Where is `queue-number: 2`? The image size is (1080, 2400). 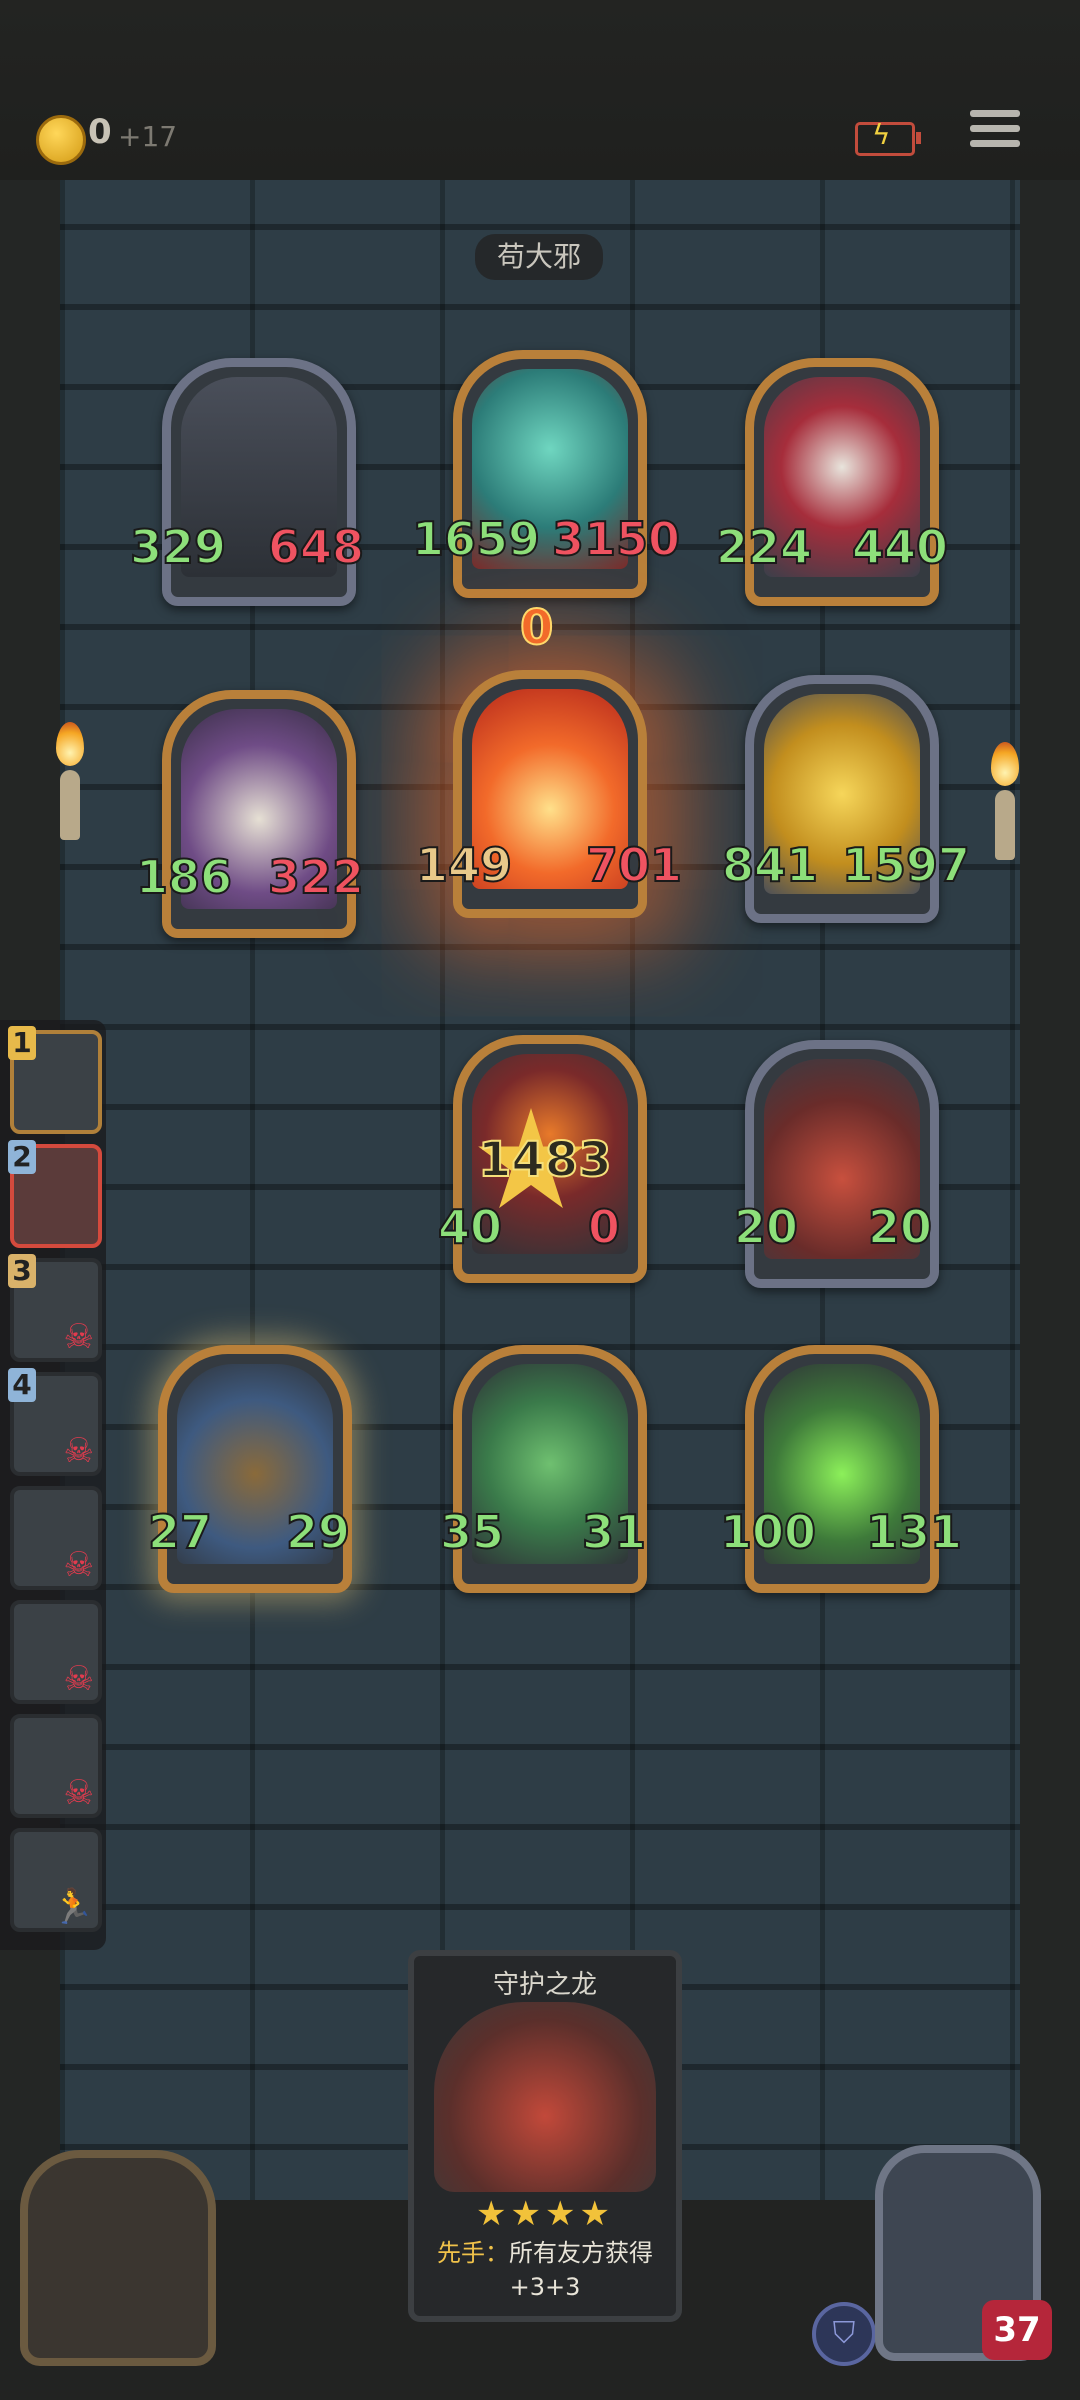 queue-number: 2 is located at coordinates (22, 1157).